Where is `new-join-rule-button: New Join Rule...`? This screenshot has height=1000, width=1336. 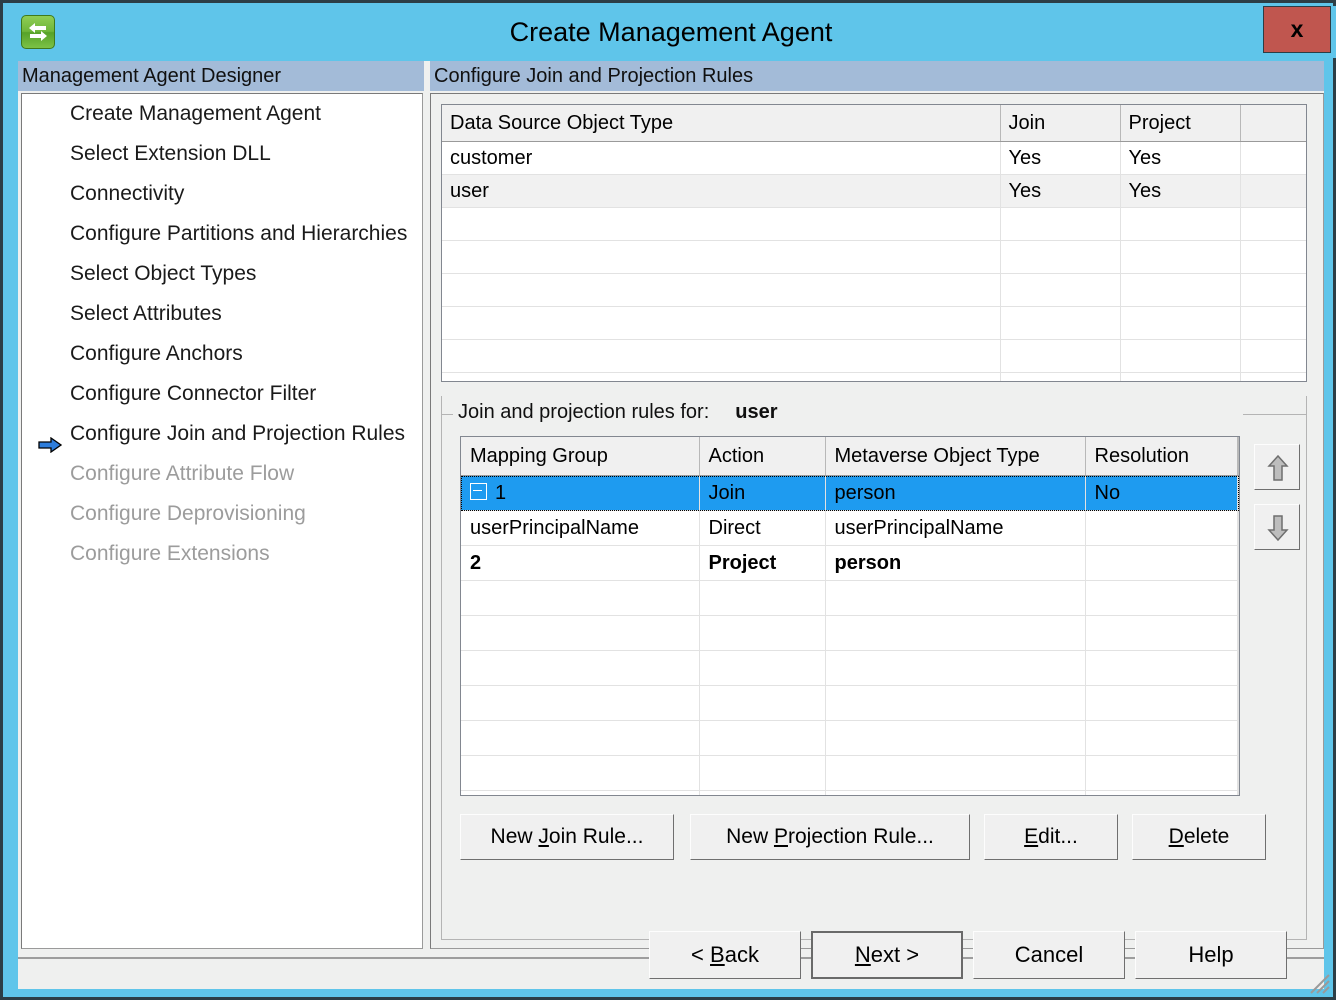
new-join-rule-button: New Join Rule... is located at coordinates (567, 837).